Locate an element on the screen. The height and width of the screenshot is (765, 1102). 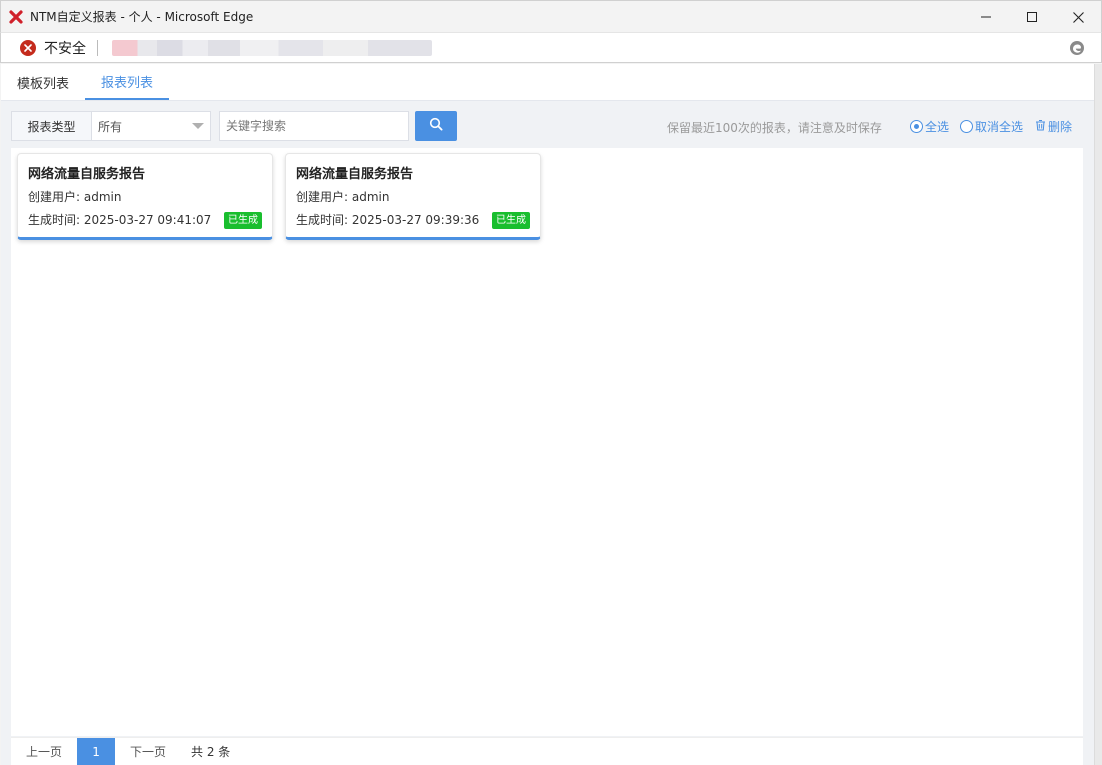
page-number-current: 1 is located at coordinates (96, 751).